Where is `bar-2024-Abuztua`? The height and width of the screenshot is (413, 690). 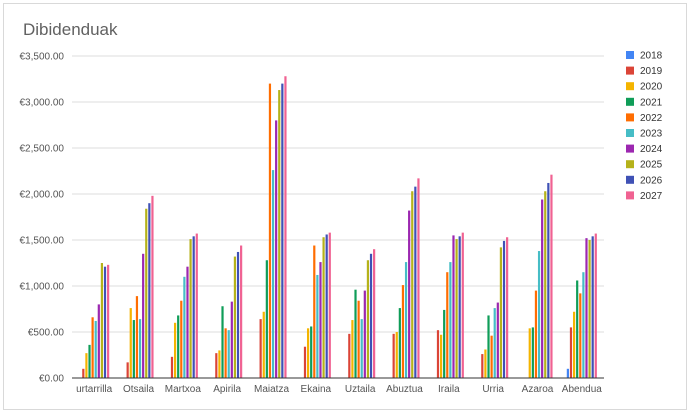 bar-2024-Abuztua is located at coordinates (409, 294).